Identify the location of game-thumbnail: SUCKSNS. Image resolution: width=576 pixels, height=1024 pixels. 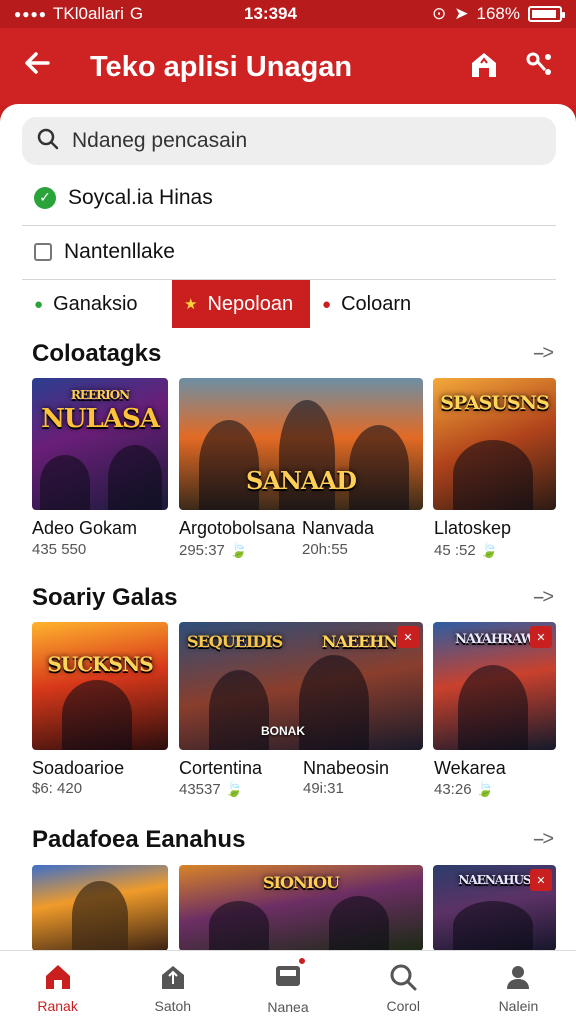
(100, 686).